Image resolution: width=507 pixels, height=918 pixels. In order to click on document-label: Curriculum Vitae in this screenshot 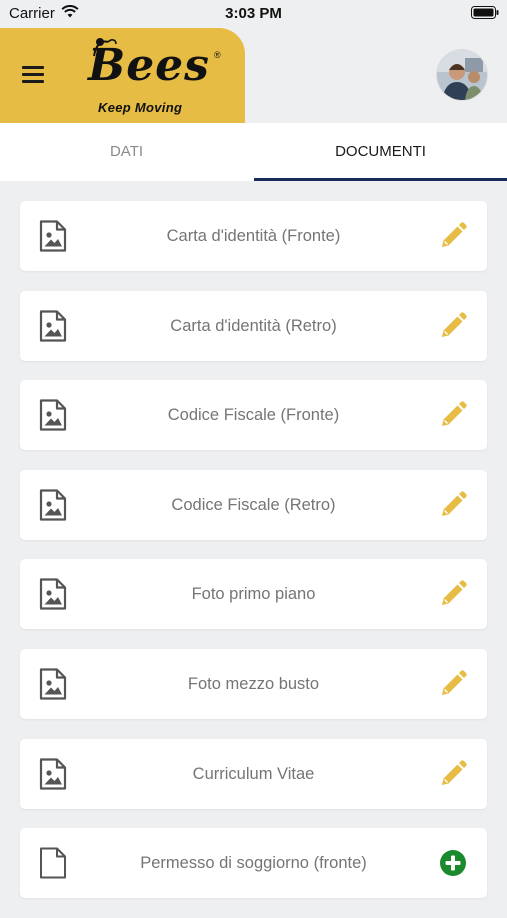, I will do `click(253, 773)`.